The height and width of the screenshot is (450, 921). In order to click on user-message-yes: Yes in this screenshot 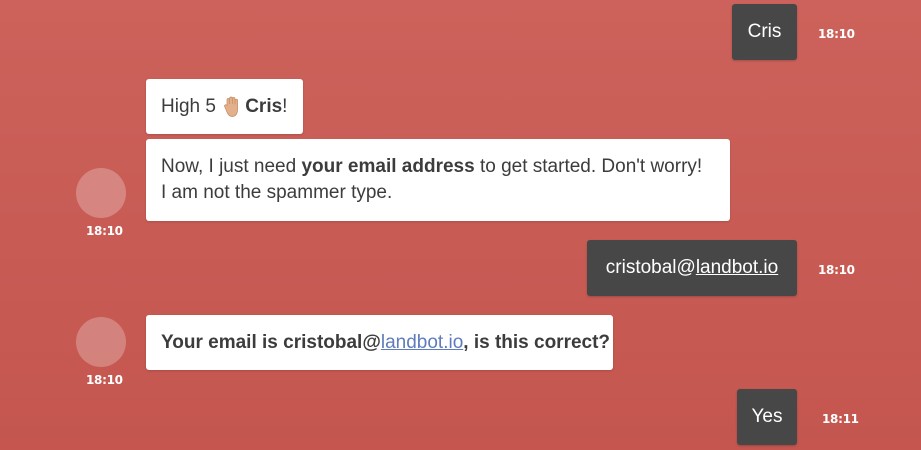, I will do `click(767, 417)`.